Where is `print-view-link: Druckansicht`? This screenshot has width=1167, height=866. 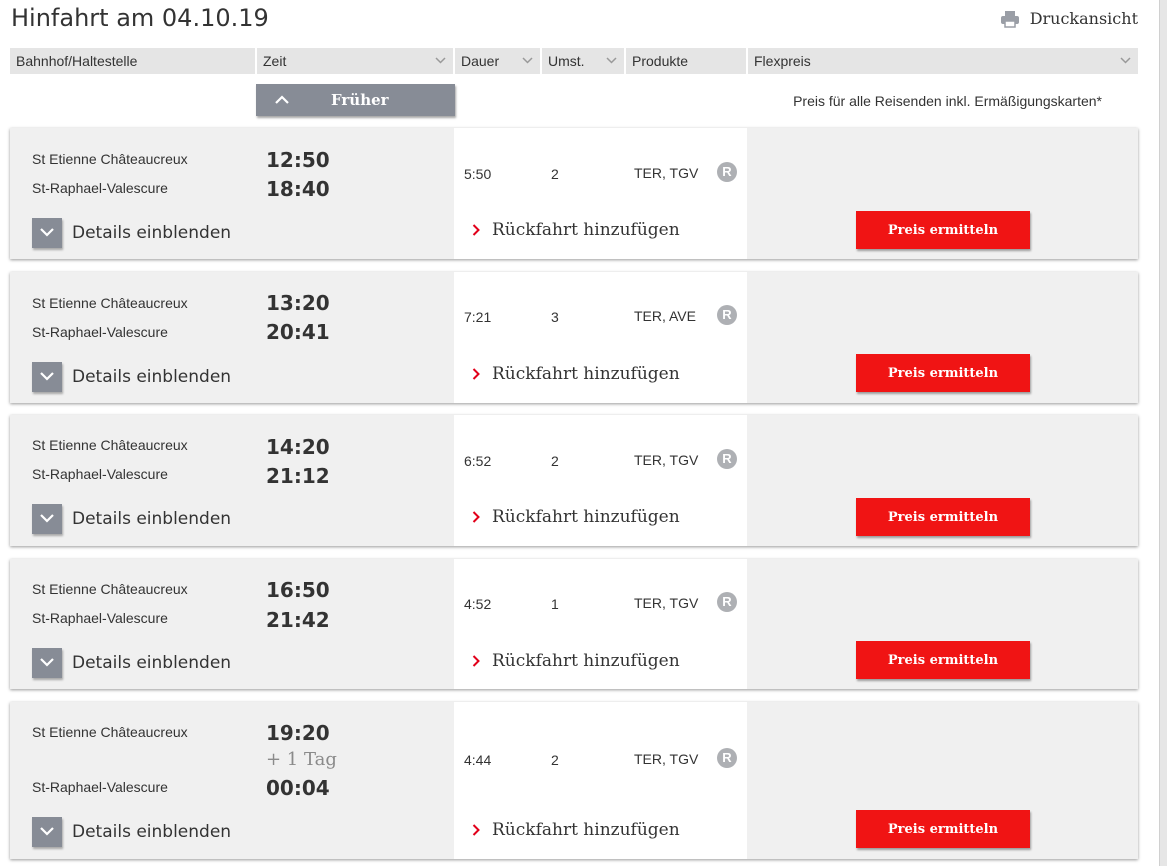 print-view-link: Druckansicht is located at coordinates (1069, 18).